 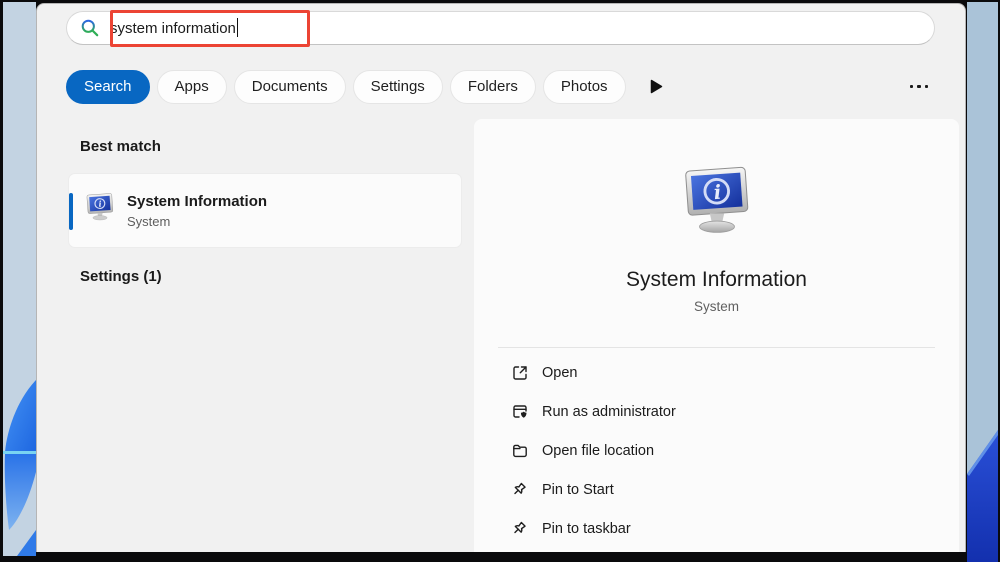 I want to click on search-icon, so click(x=90, y=28).